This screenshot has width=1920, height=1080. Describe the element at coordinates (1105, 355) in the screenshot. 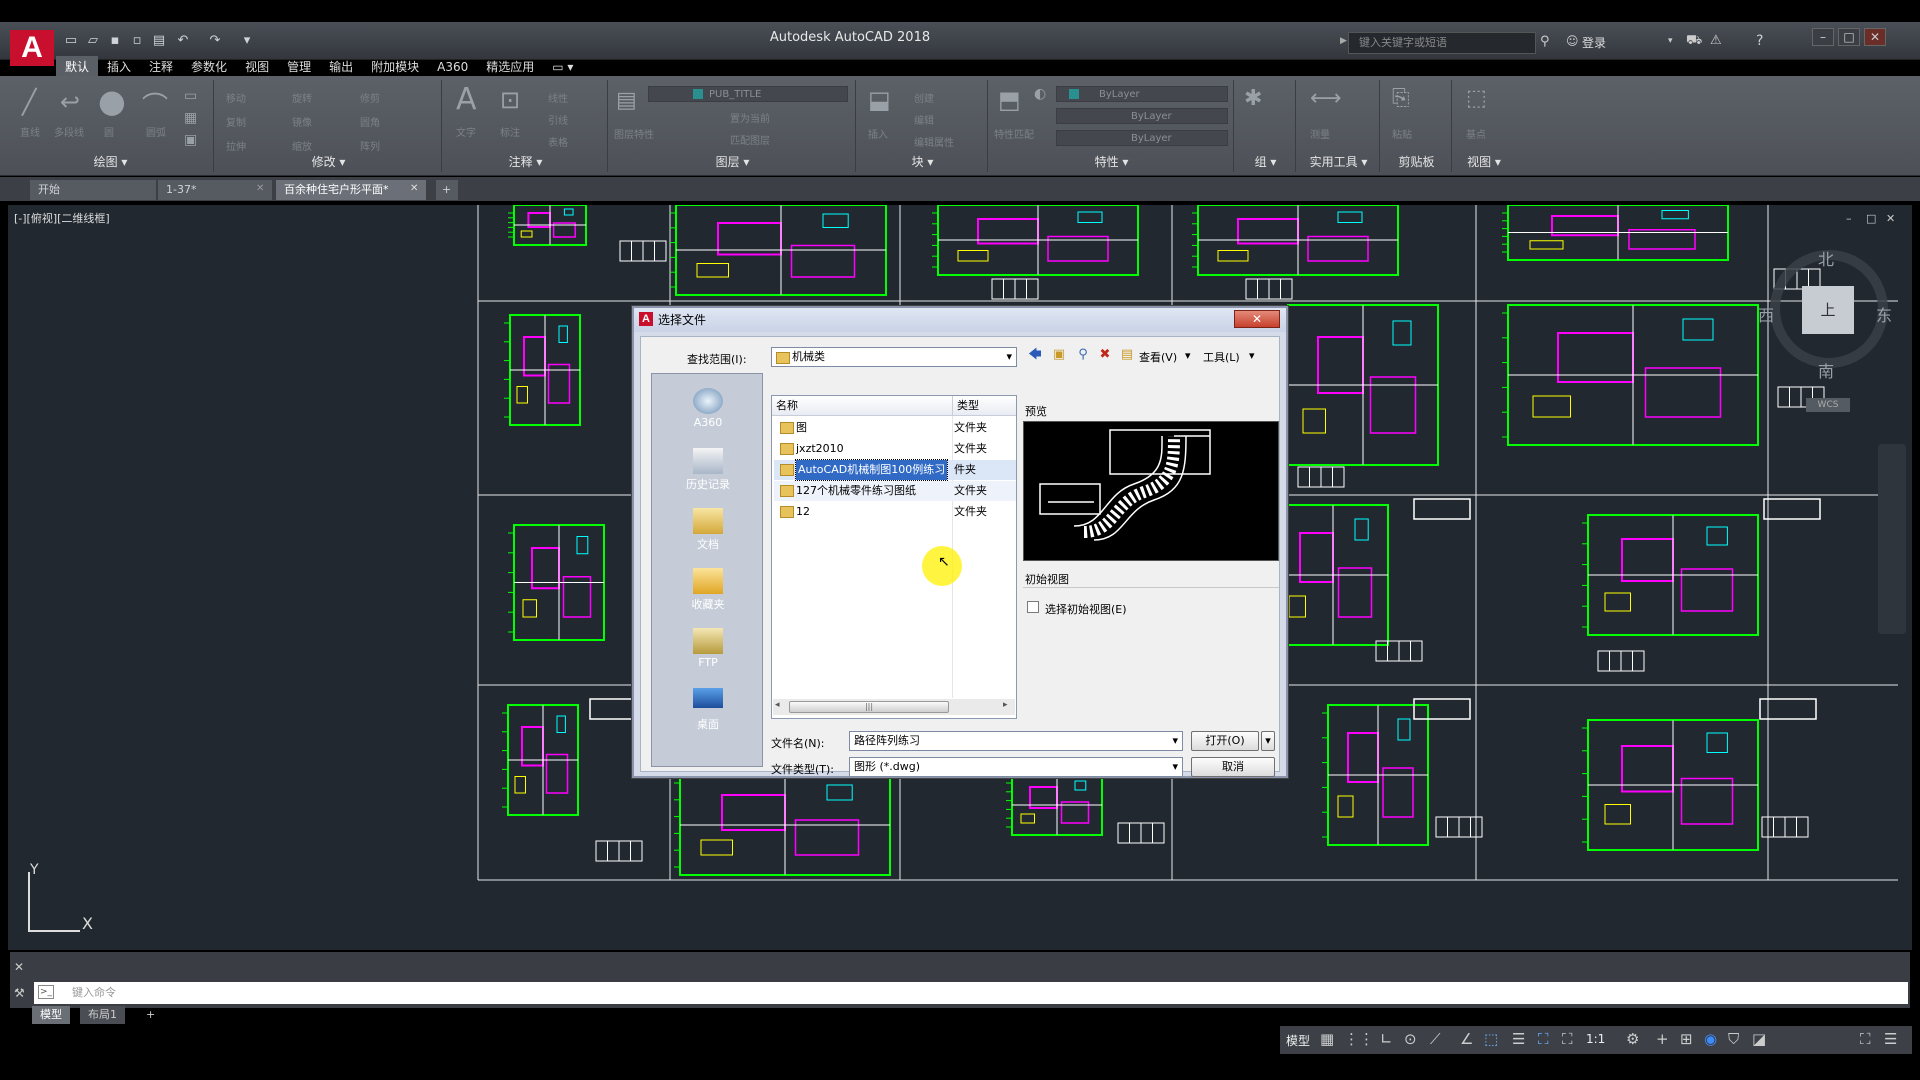

I see `delete-icon: ✖` at that location.